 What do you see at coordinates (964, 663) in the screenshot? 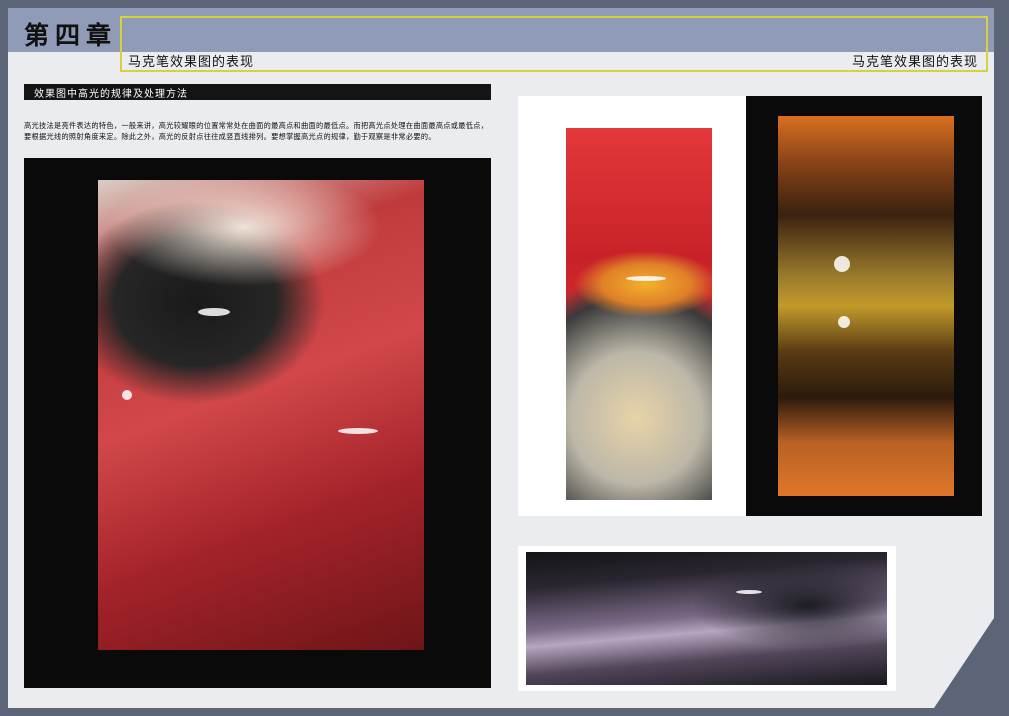
I see `page-corner-cut` at bounding box center [964, 663].